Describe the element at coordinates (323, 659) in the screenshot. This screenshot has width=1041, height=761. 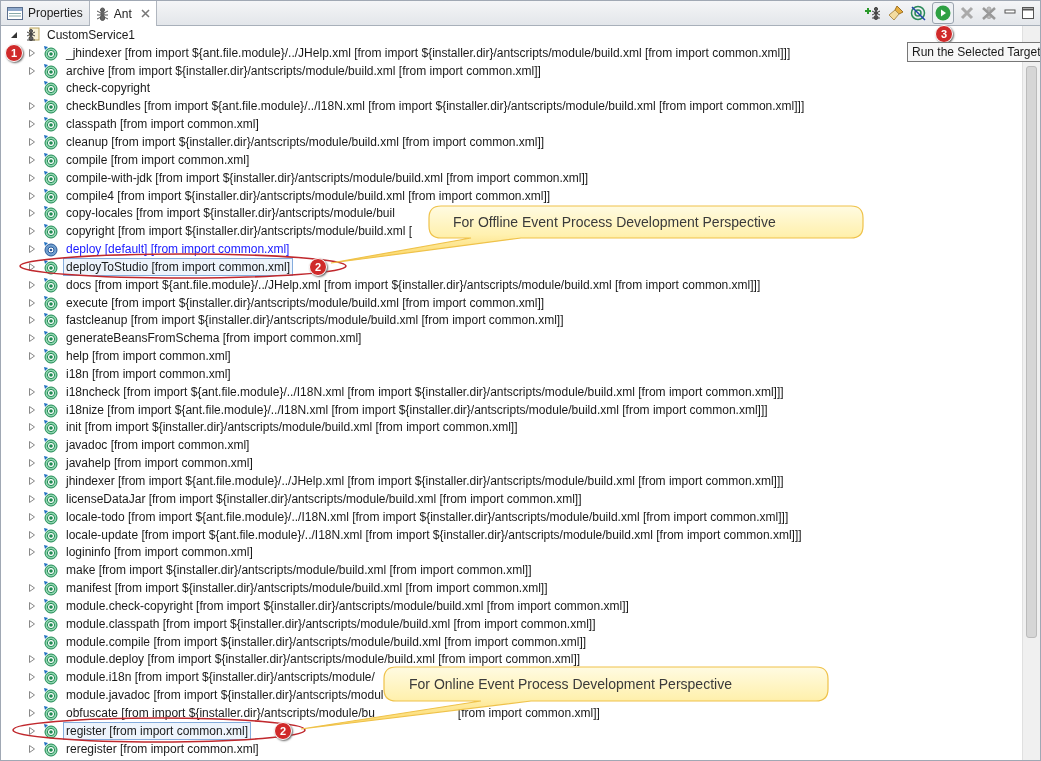
I see `target-label: module.deploy [from import ${installer.dir}/antscripts/module/build.xml [from import common.xml]]` at that location.